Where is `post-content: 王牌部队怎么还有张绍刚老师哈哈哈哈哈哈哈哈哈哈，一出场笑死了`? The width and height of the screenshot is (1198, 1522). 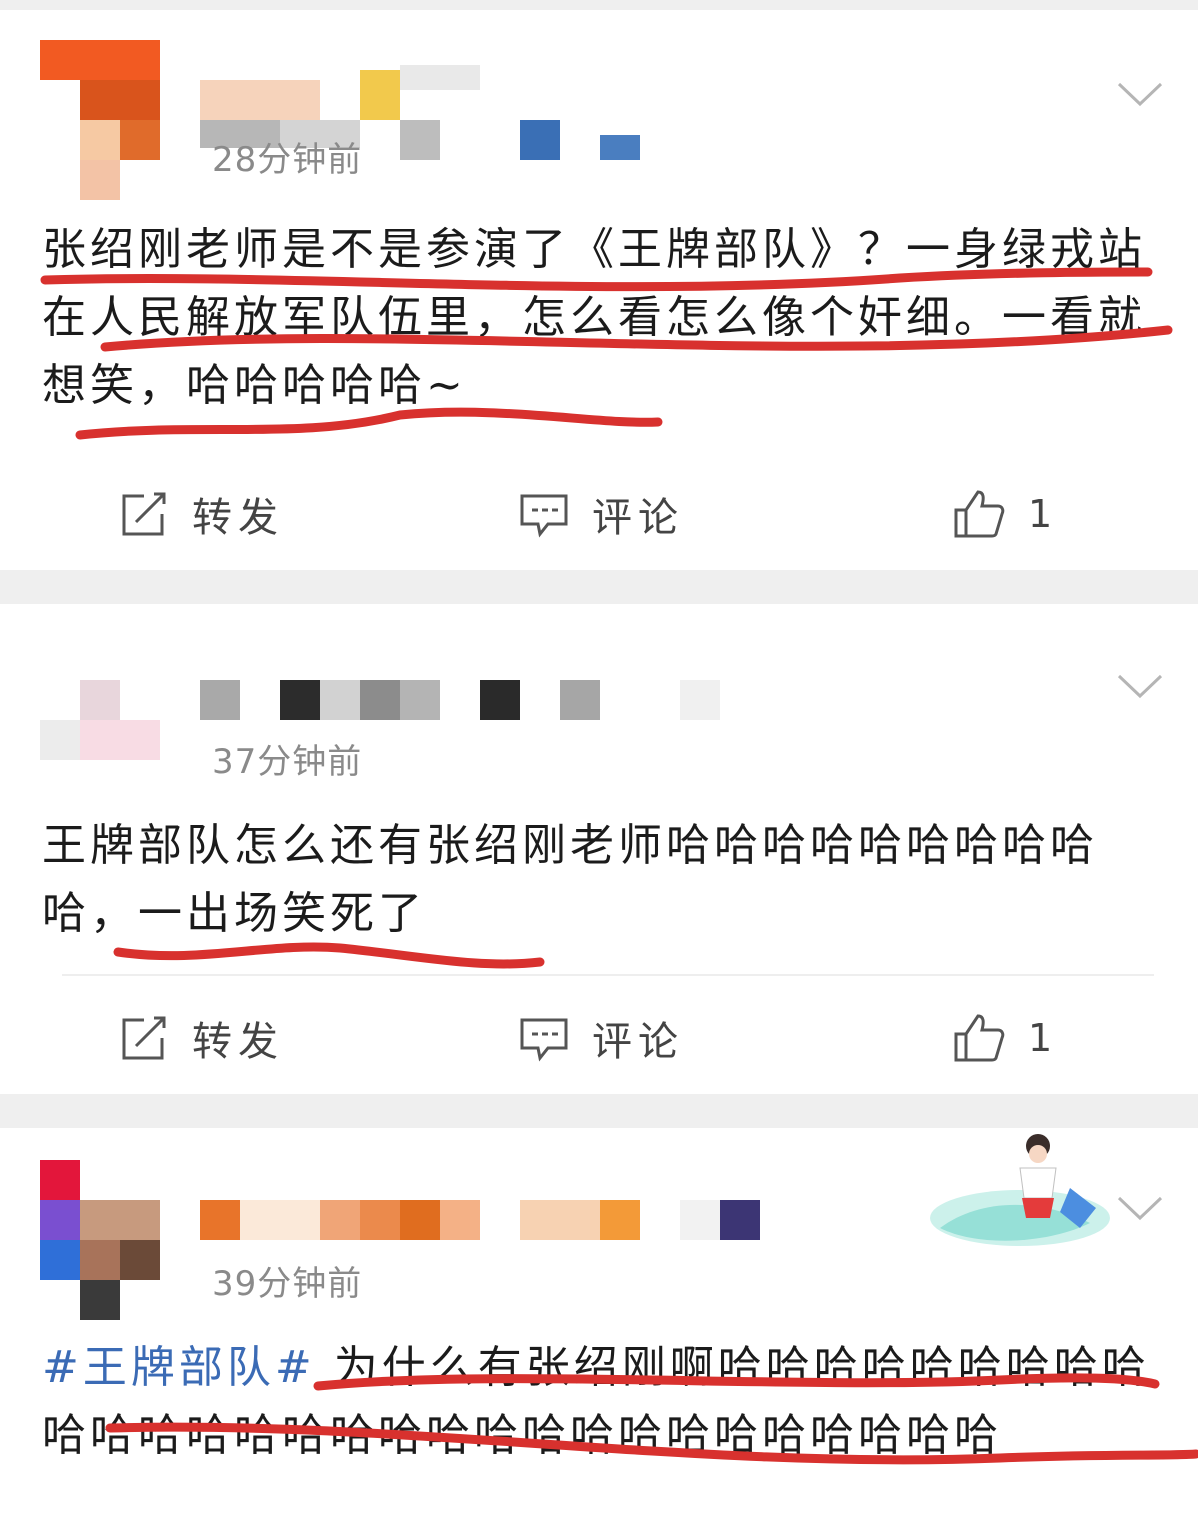 post-content: 王牌部队怎么还有张绍刚老师哈哈哈哈哈哈哈哈哈哈，一出场笑死了 is located at coordinates (570, 879).